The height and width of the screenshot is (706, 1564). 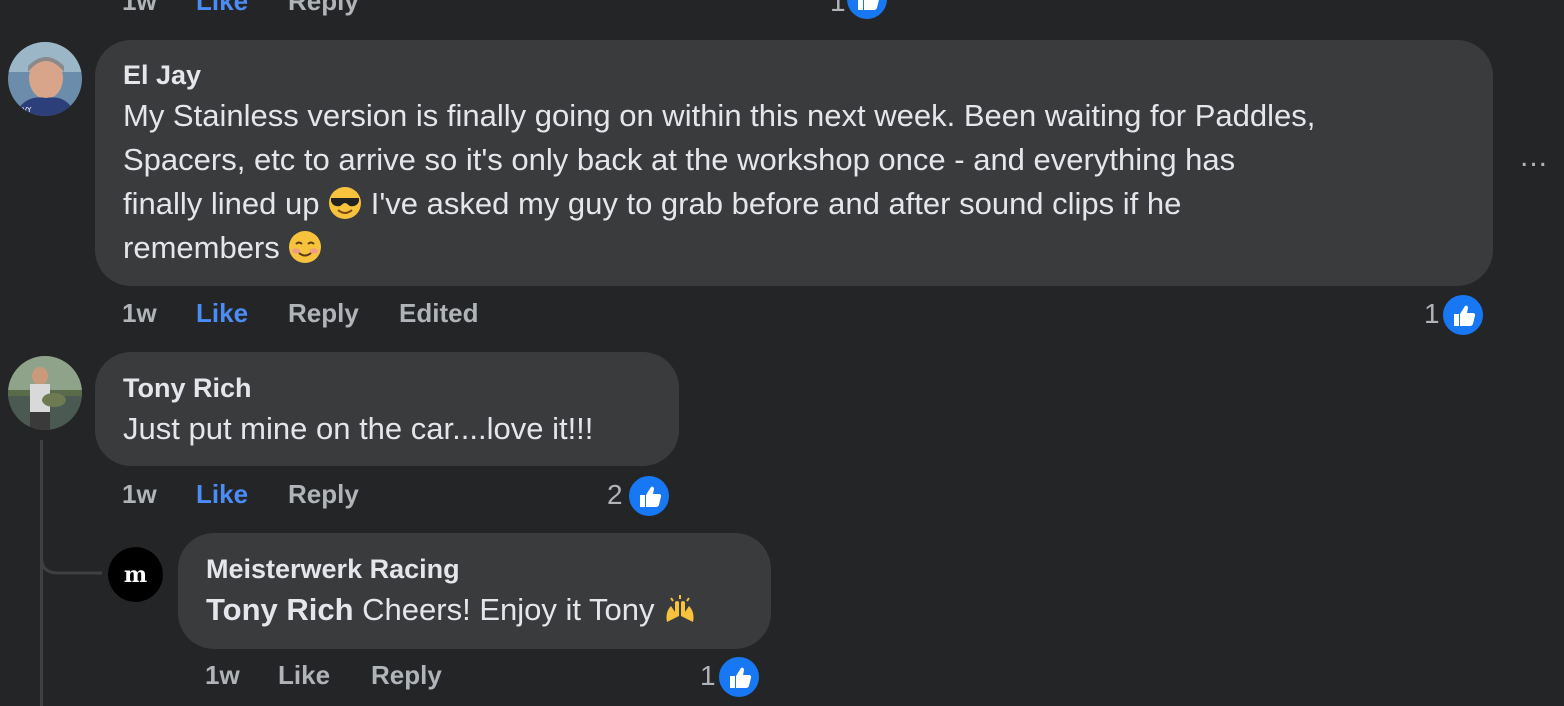 What do you see at coordinates (71, 557) in the screenshot?
I see `thread-connector-curve` at bounding box center [71, 557].